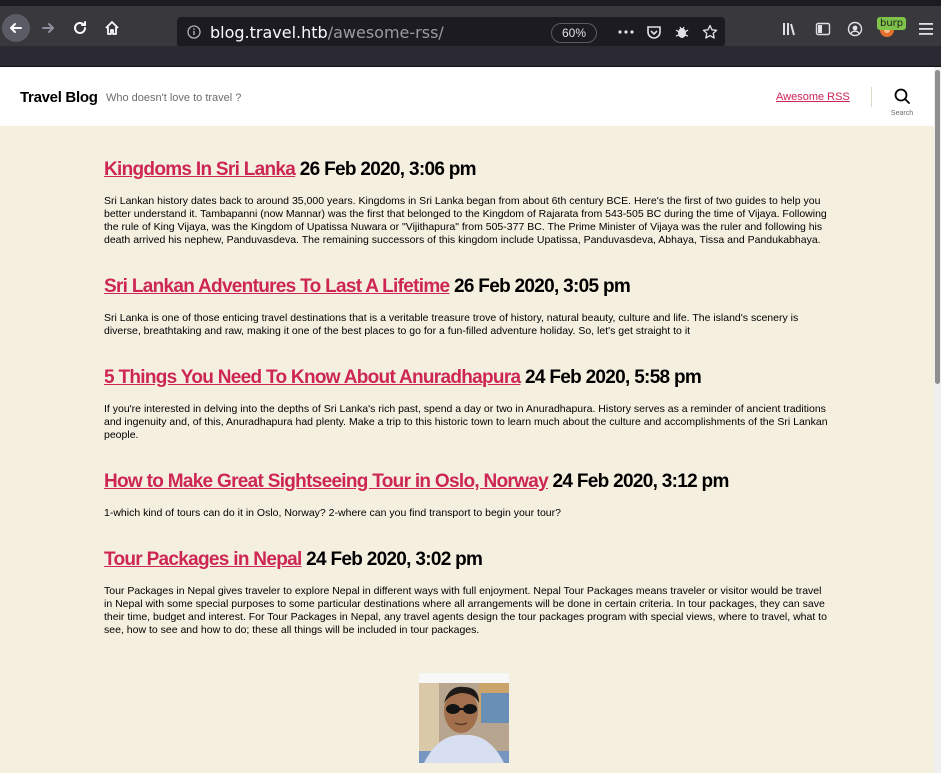 Image resolution: width=941 pixels, height=773 pixels. What do you see at coordinates (902, 96) in the screenshot?
I see `search-icon` at bounding box center [902, 96].